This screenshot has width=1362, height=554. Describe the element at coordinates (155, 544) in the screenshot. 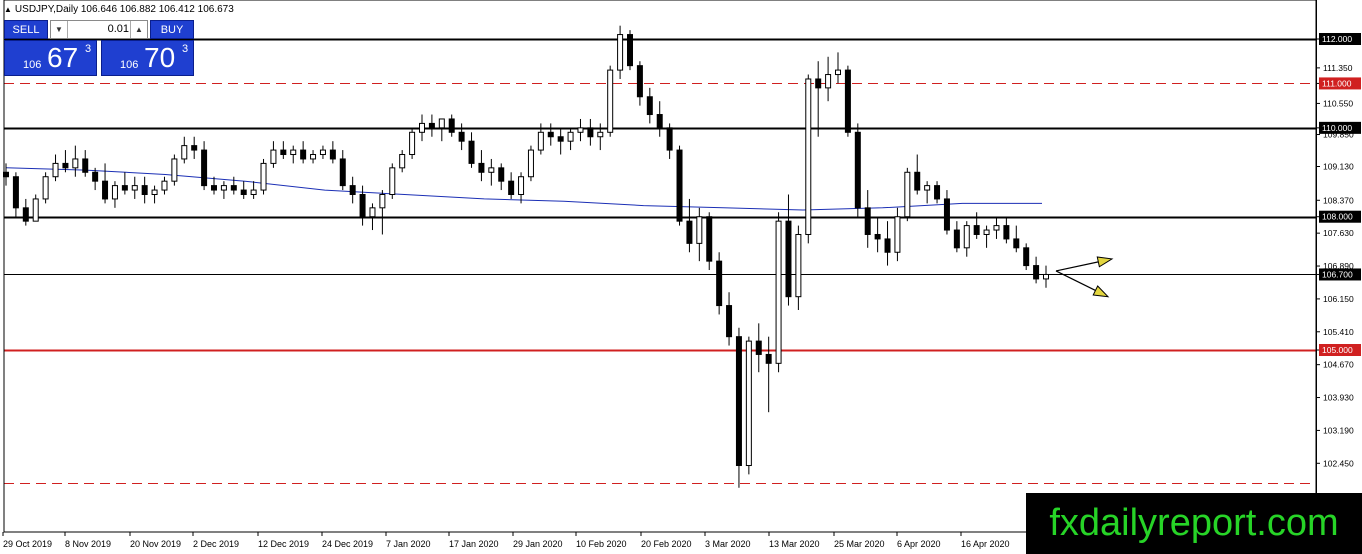

I see `time-tick-label: 20 Nov 2019` at that location.